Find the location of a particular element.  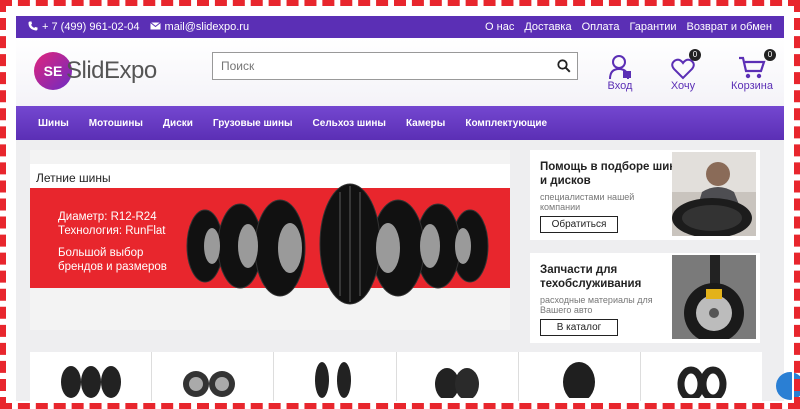

category-tile-moto is located at coordinates (335, 377).